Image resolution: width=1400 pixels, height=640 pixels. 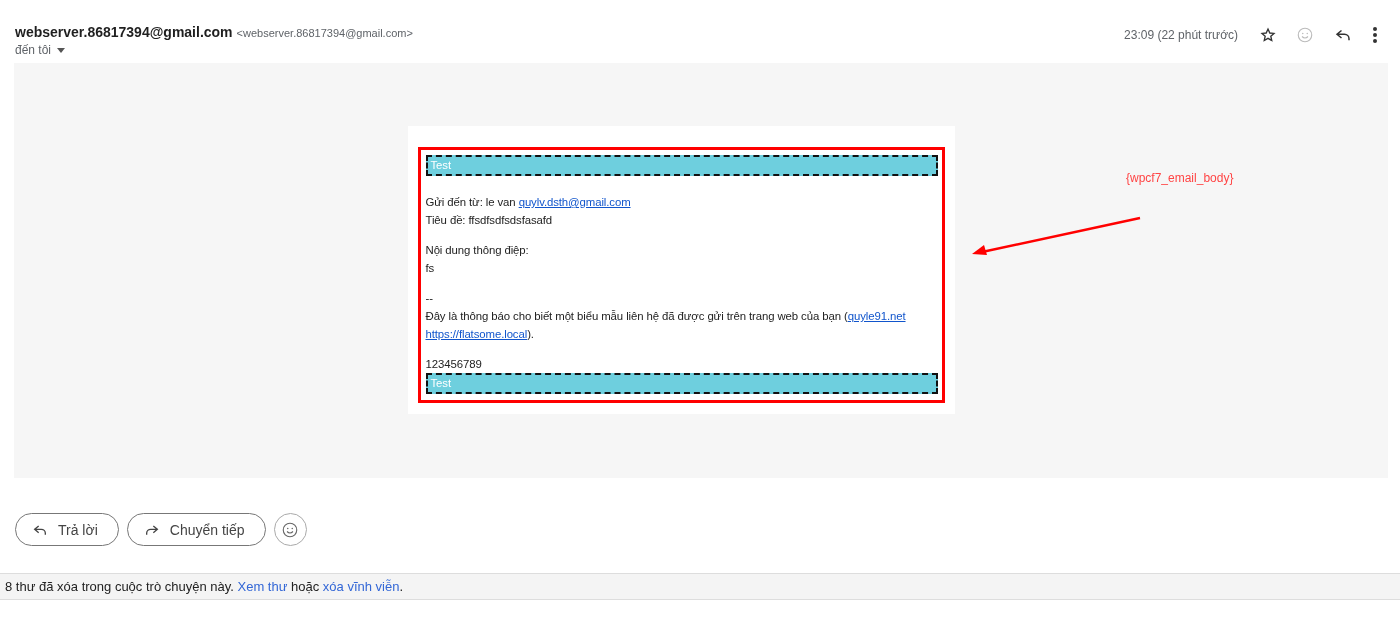 What do you see at coordinates (124, 32) in the screenshot?
I see `sender-name: webserver.86817394@gmail.com` at bounding box center [124, 32].